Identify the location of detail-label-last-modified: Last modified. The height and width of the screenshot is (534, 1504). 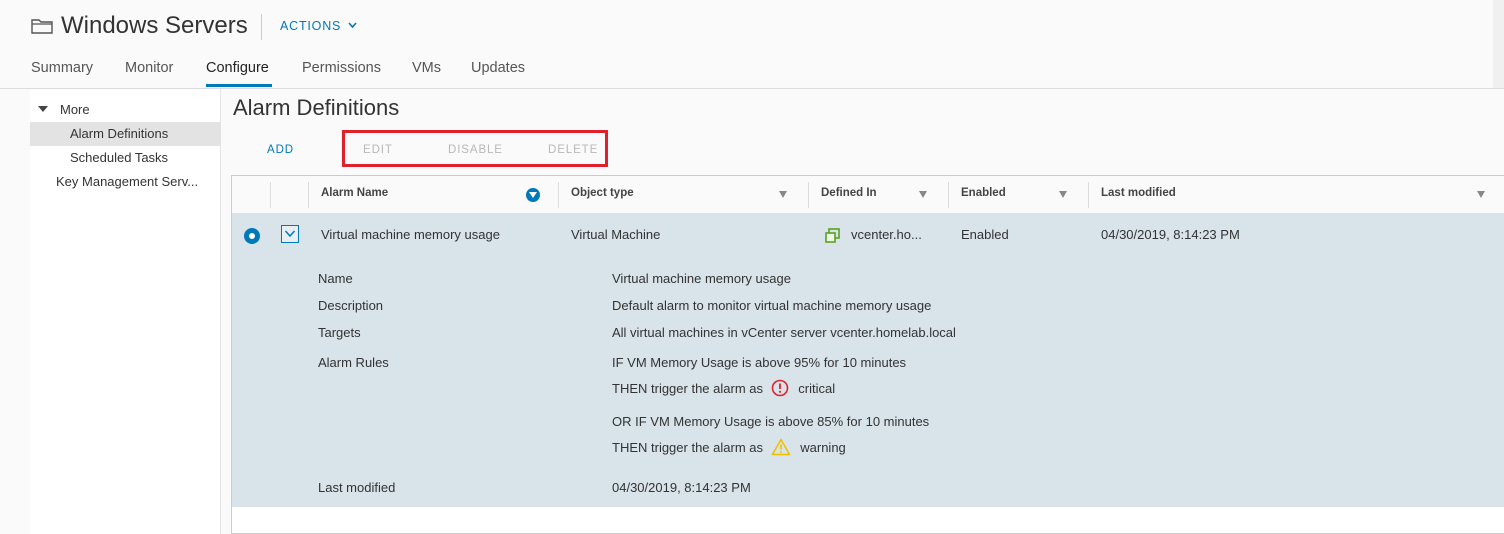
(357, 487).